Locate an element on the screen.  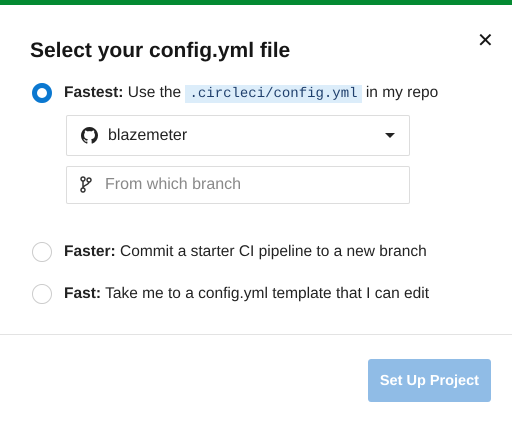
repository-dropdown: blazemeter is located at coordinates (238, 135).